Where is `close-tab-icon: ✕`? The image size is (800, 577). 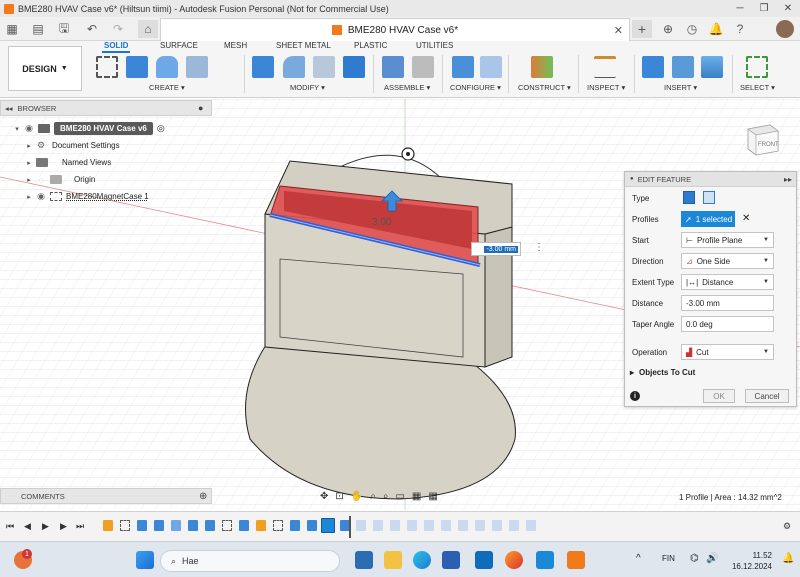
close-tab-icon: ✕ is located at coordinates (618, 30).